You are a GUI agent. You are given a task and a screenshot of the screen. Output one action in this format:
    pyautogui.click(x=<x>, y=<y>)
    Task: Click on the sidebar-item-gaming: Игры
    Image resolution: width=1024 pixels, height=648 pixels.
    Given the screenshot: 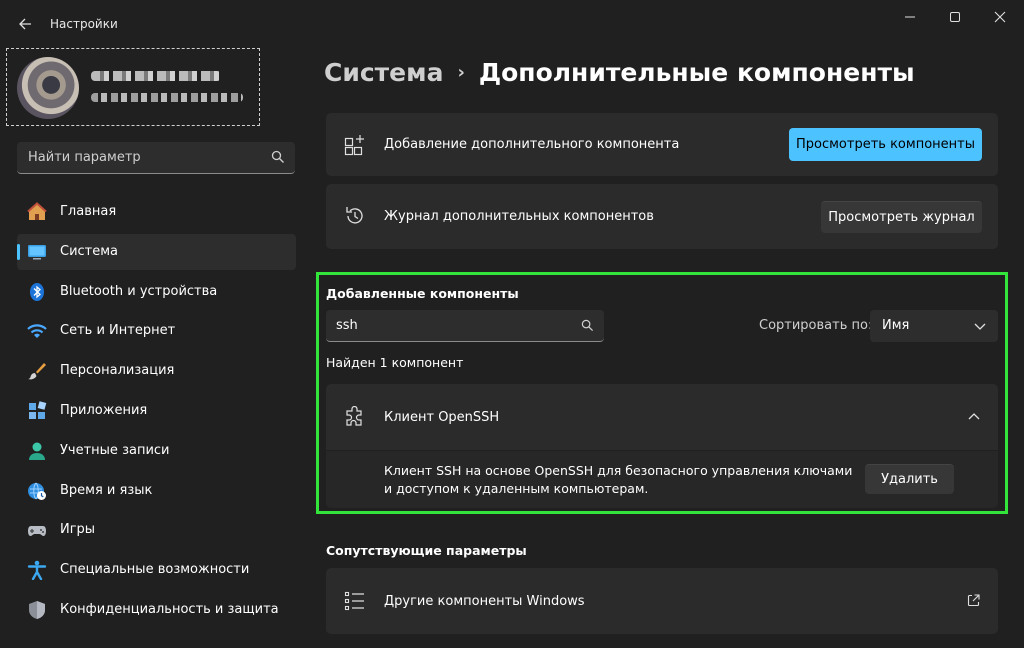 What is the action you would take?
    pyautogui.click(x=156, y=530)
    